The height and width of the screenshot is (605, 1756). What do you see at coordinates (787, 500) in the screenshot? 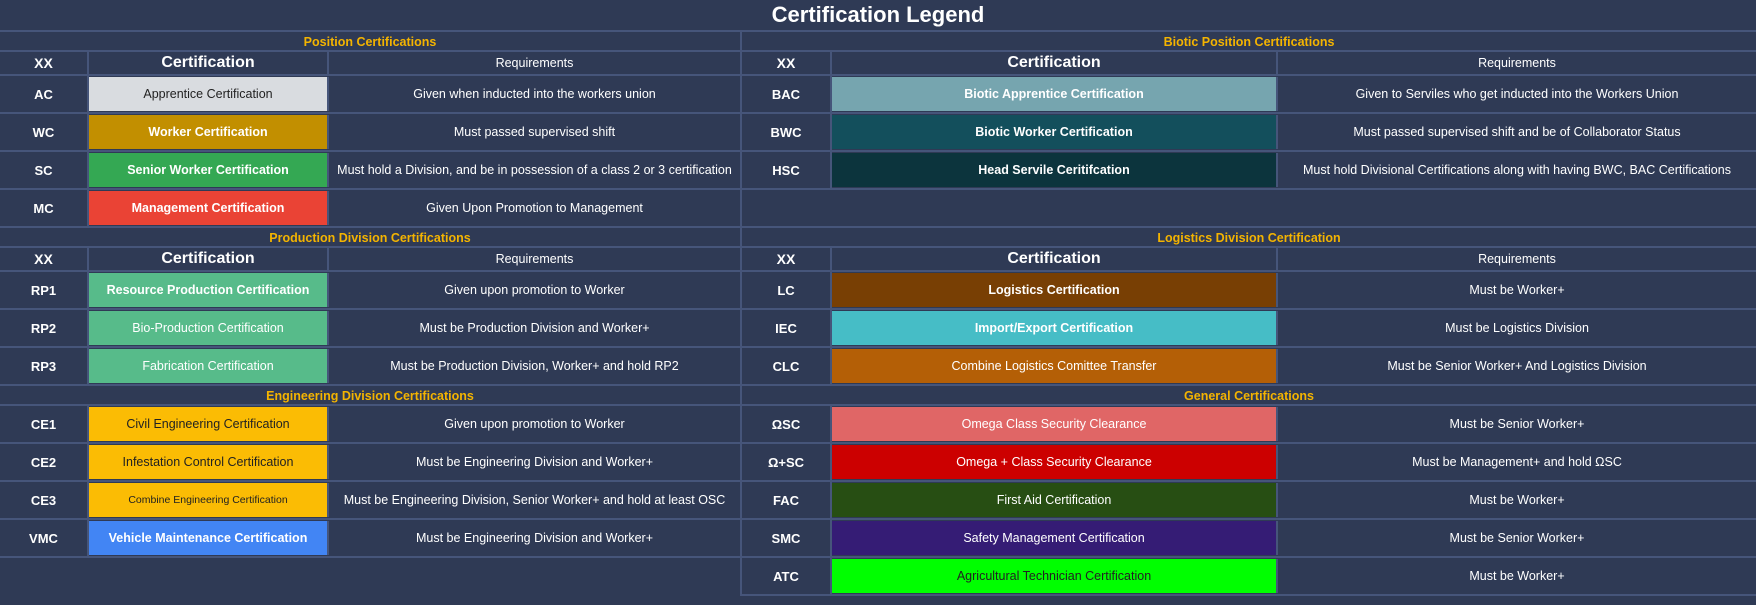
I see `cert-code: FAC` at bounding box center [787, 500].